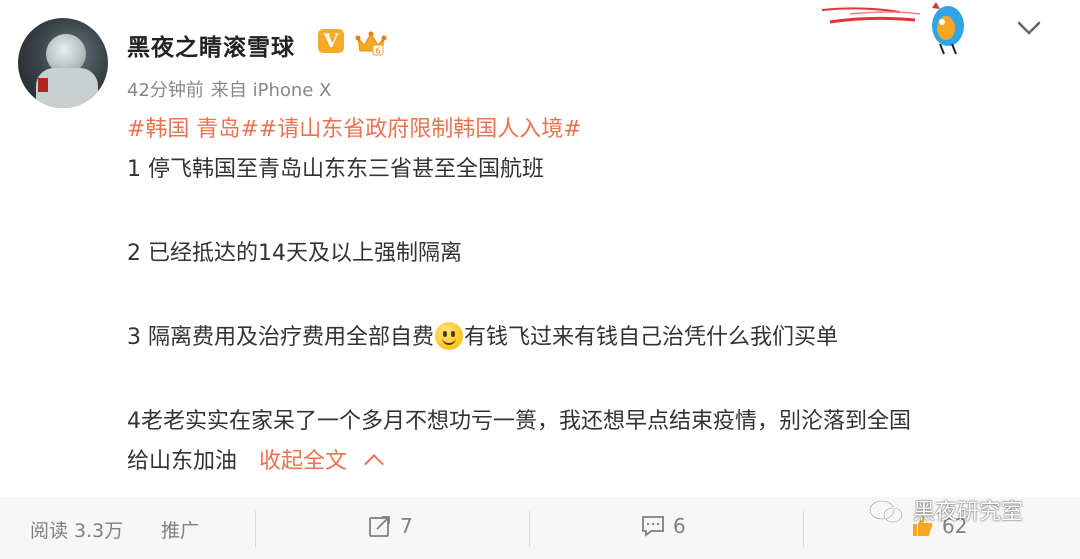 This screenshot has height=559, width=1080. Describe the element at coordinates (294, 253) in the screenshot. I see `content-line-2: 2 已经抵达的14天及以上强制隔离` at that location.